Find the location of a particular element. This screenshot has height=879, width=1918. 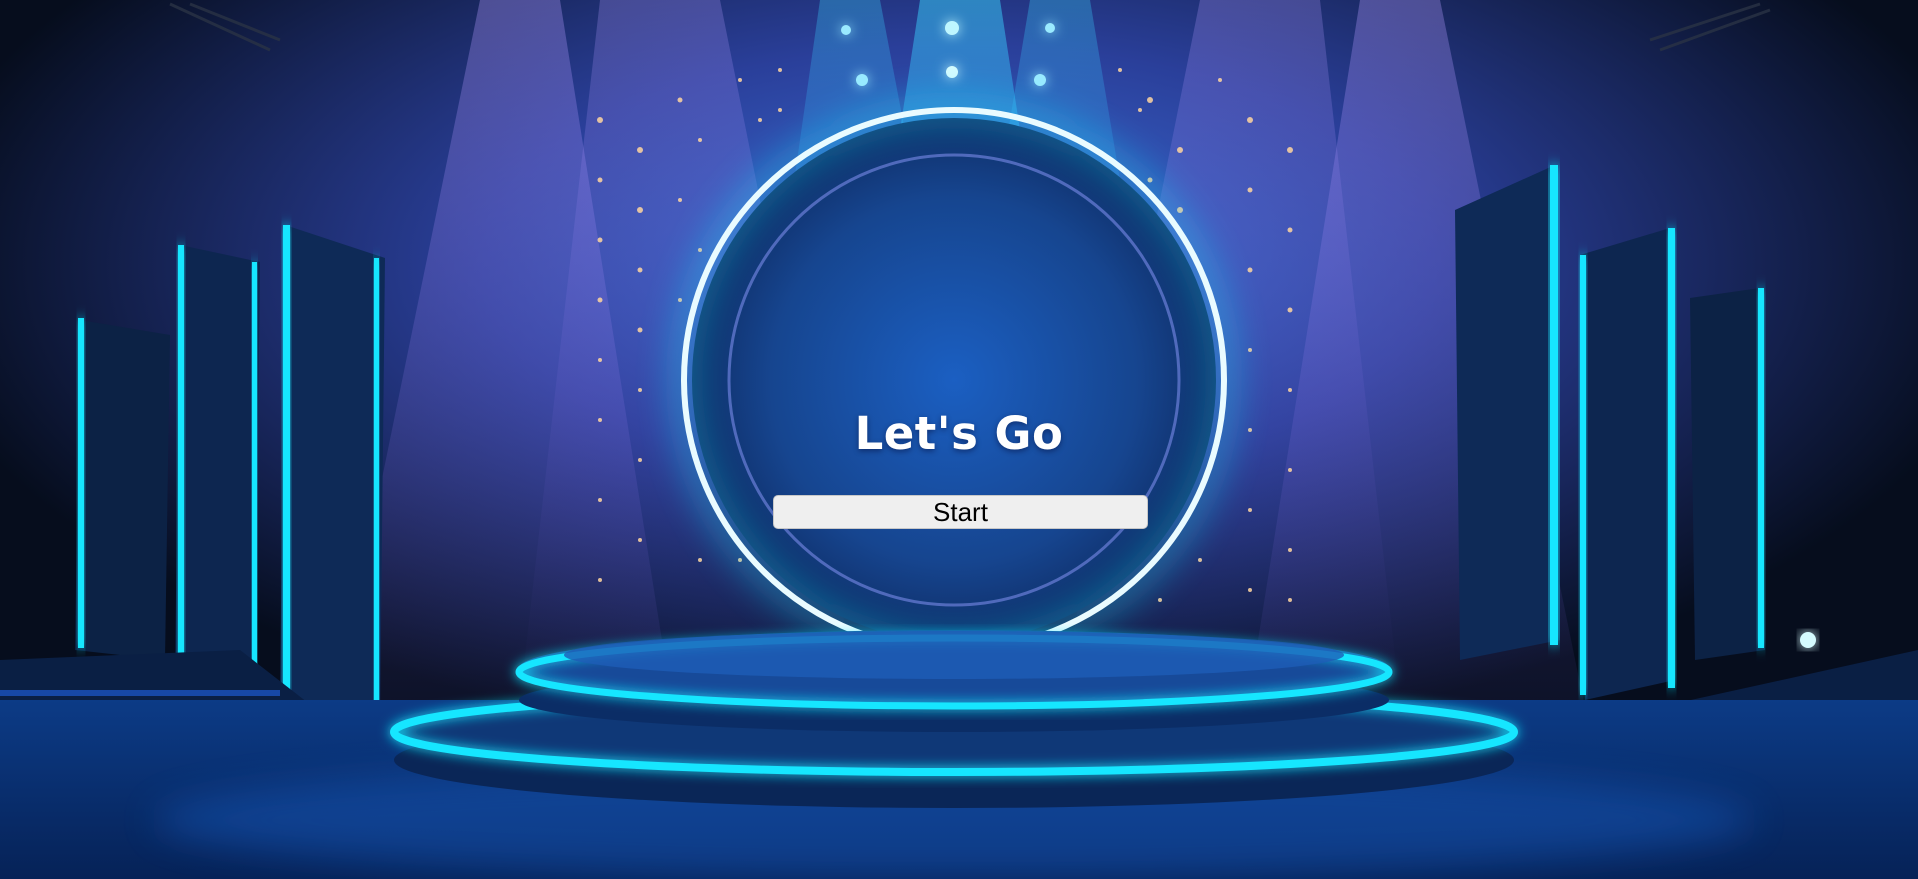

game-title: Let's Go is located at coordinates (959, 433).